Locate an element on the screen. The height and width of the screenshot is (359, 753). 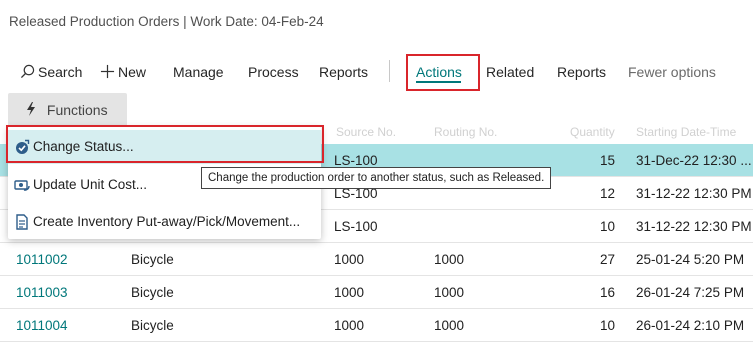
divider is located at coordinates (389, 71).